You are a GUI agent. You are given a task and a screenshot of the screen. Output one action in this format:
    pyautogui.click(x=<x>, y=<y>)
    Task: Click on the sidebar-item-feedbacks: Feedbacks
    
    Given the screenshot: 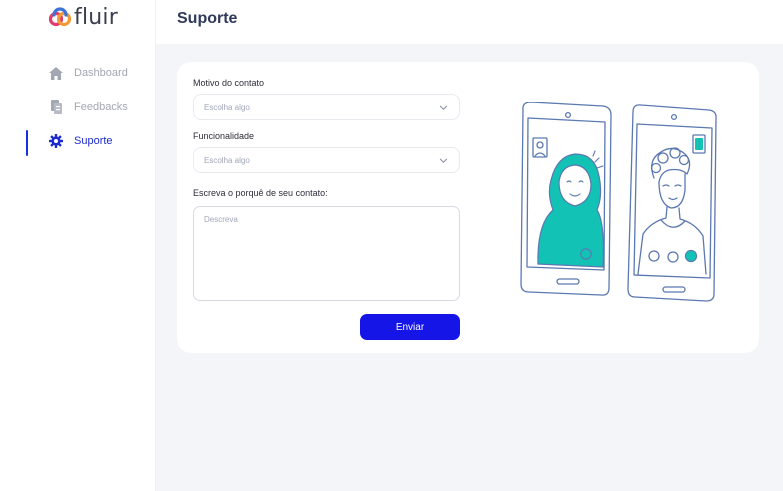 What is the action you would take?
    pyautogui.click(x=78, y=107)
    